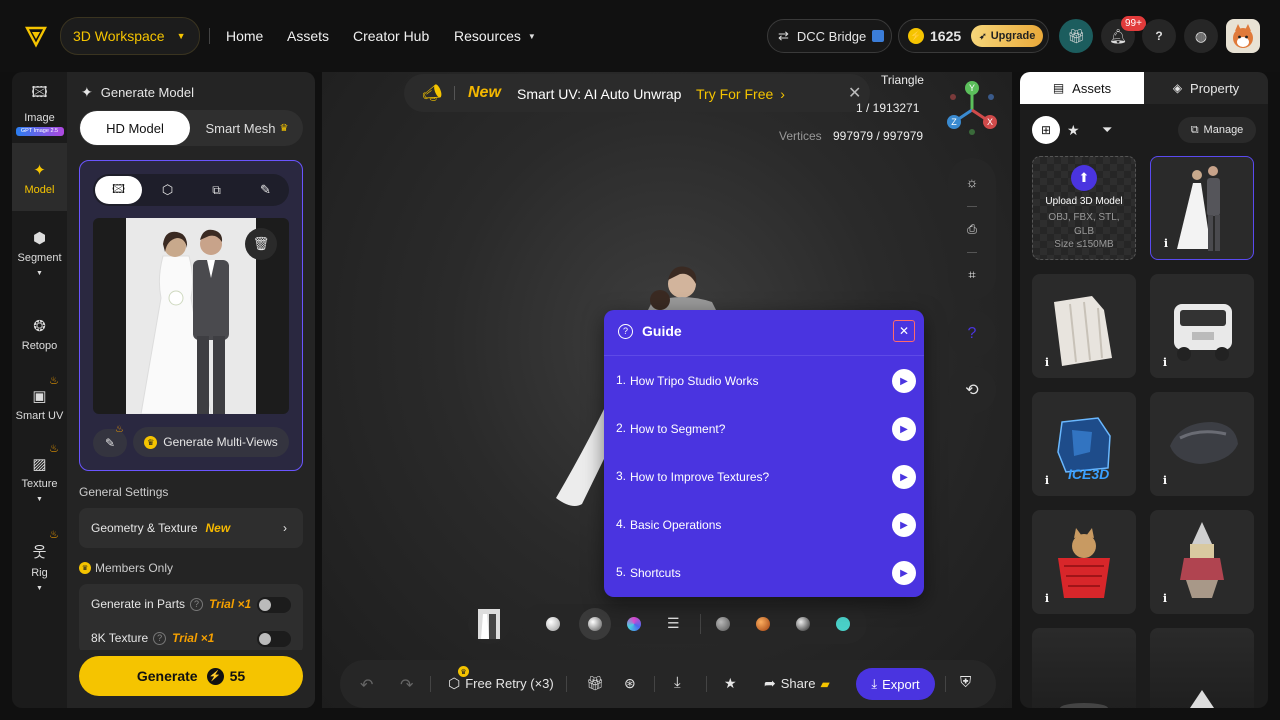 This screenshot has height=720, width=1280. I want to click on tab-text: ✎, so click(265, 190).